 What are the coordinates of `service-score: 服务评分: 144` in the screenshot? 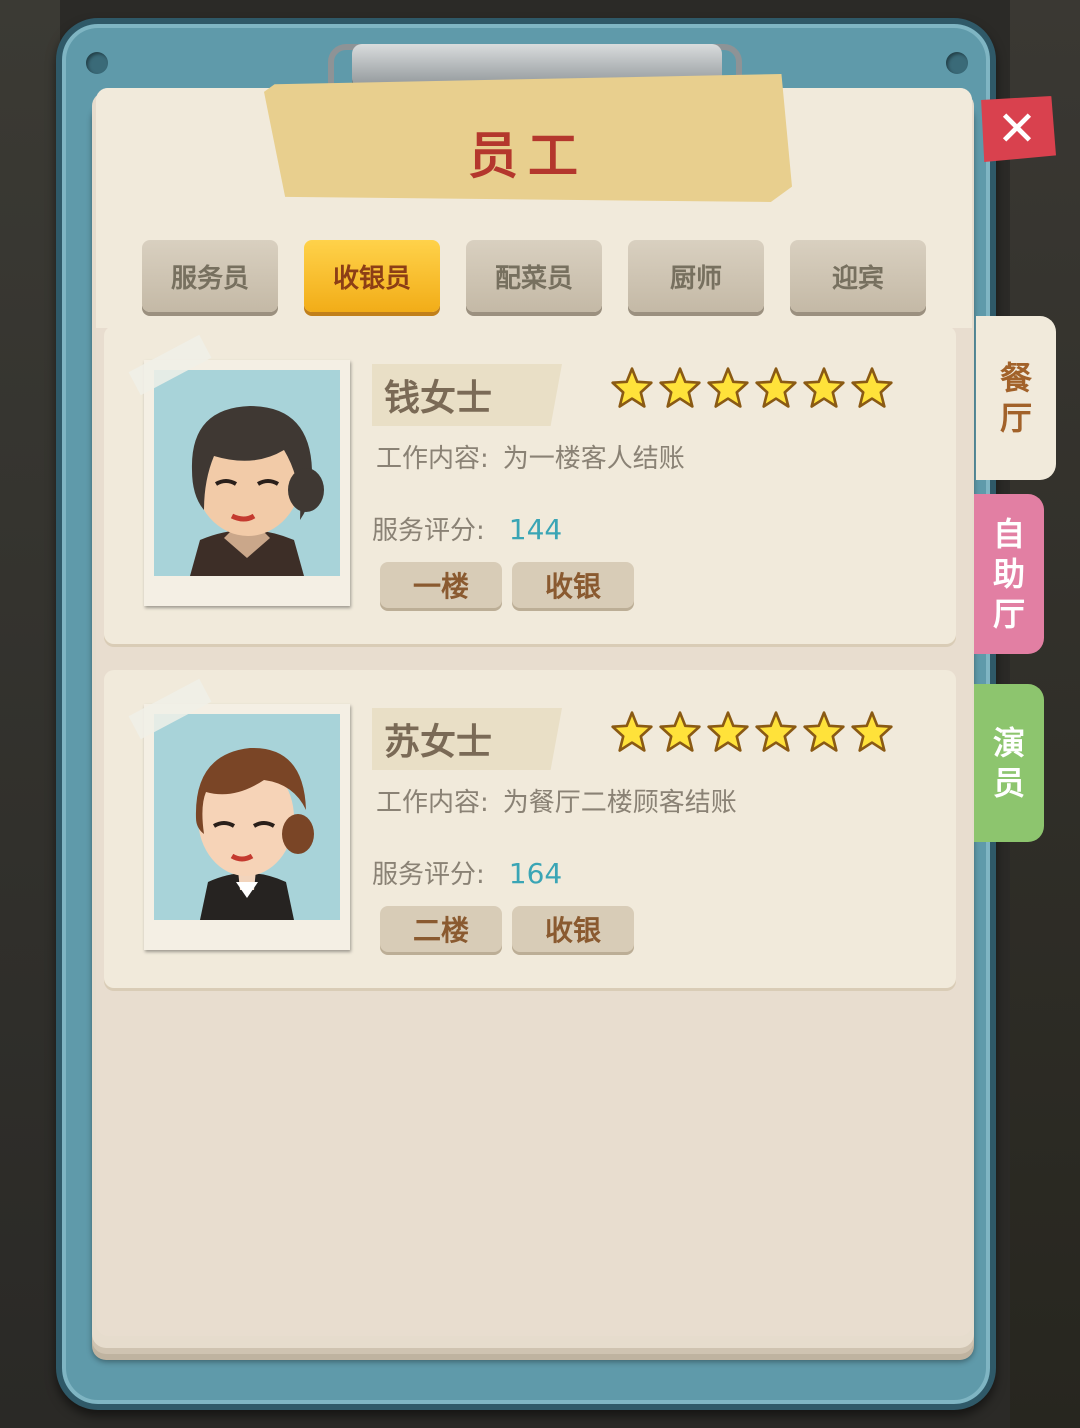 It's located at (467, 528).